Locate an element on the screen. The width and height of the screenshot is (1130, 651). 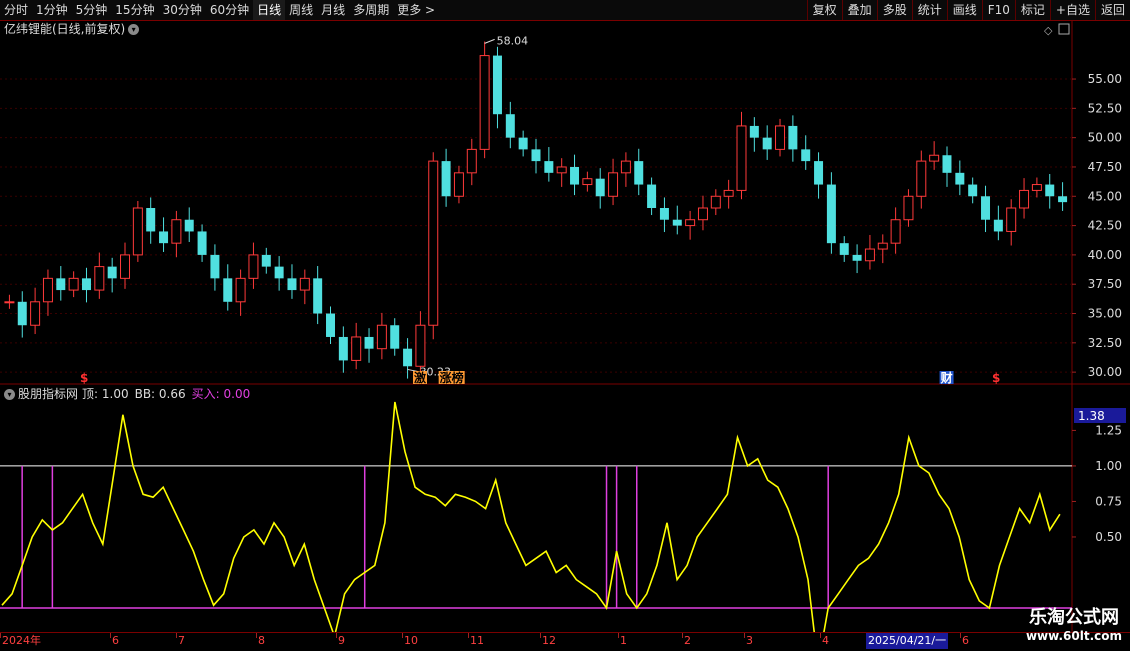
price-tick-label-6: 40.00 is located at coordinates (1105, 255).